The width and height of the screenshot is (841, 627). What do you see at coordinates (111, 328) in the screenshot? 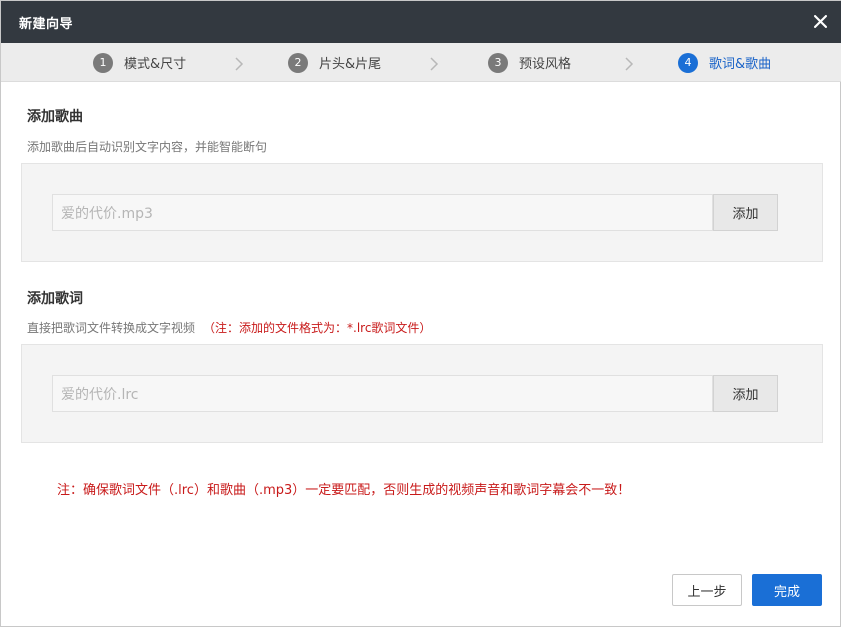
I see `lyrics-desc-text: 直接把歌词文件转换成文字视频` at bounding box center [111, 328].